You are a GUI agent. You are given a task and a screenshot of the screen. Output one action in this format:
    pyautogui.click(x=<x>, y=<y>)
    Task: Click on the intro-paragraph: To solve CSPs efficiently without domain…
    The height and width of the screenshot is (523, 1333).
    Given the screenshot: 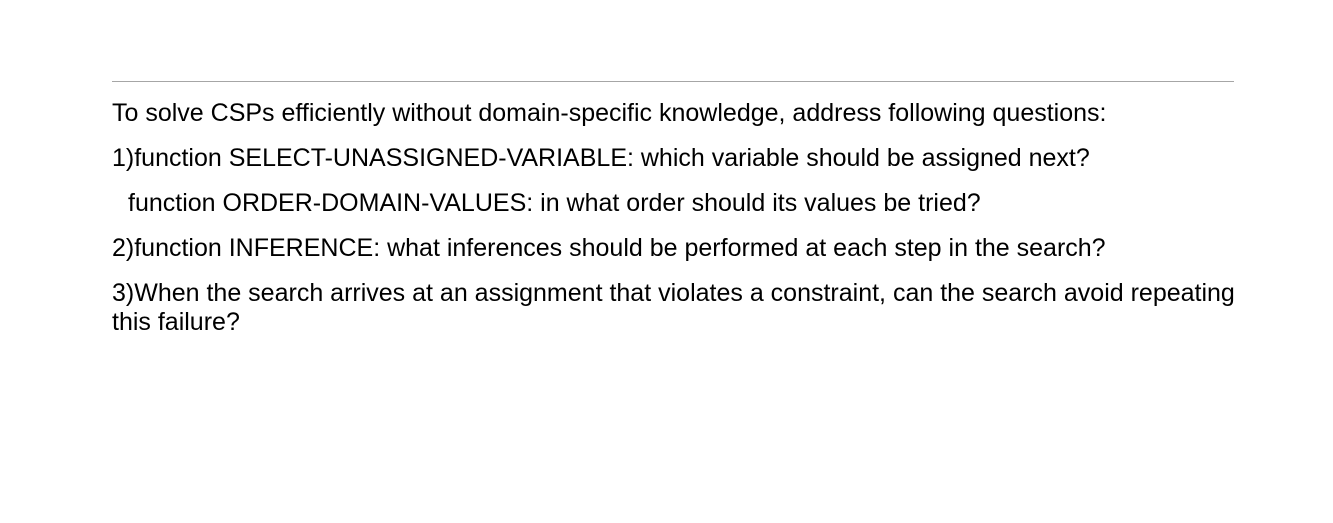 What is the action you would take?
    pyautogui.click(x=609, y=113)
    